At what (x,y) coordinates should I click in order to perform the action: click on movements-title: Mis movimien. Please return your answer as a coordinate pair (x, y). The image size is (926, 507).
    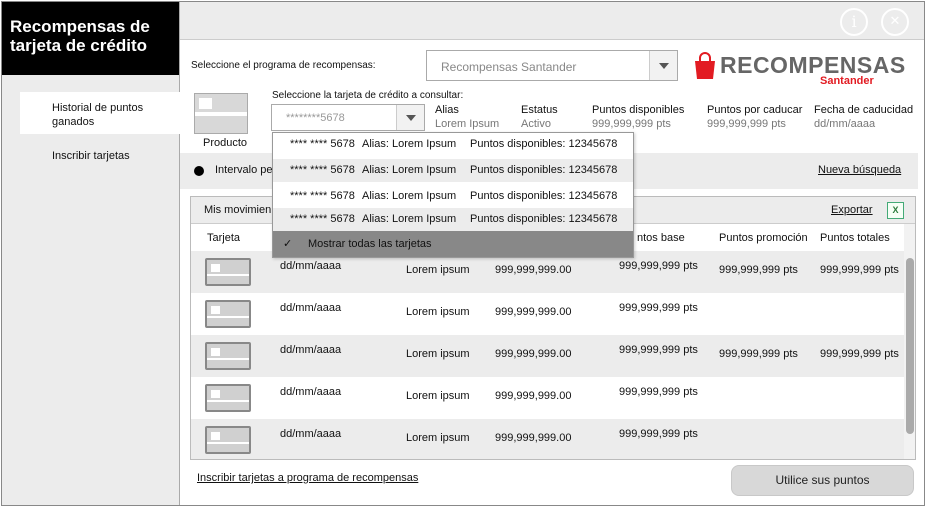
    Looking at the image, I should click on (238, 210).